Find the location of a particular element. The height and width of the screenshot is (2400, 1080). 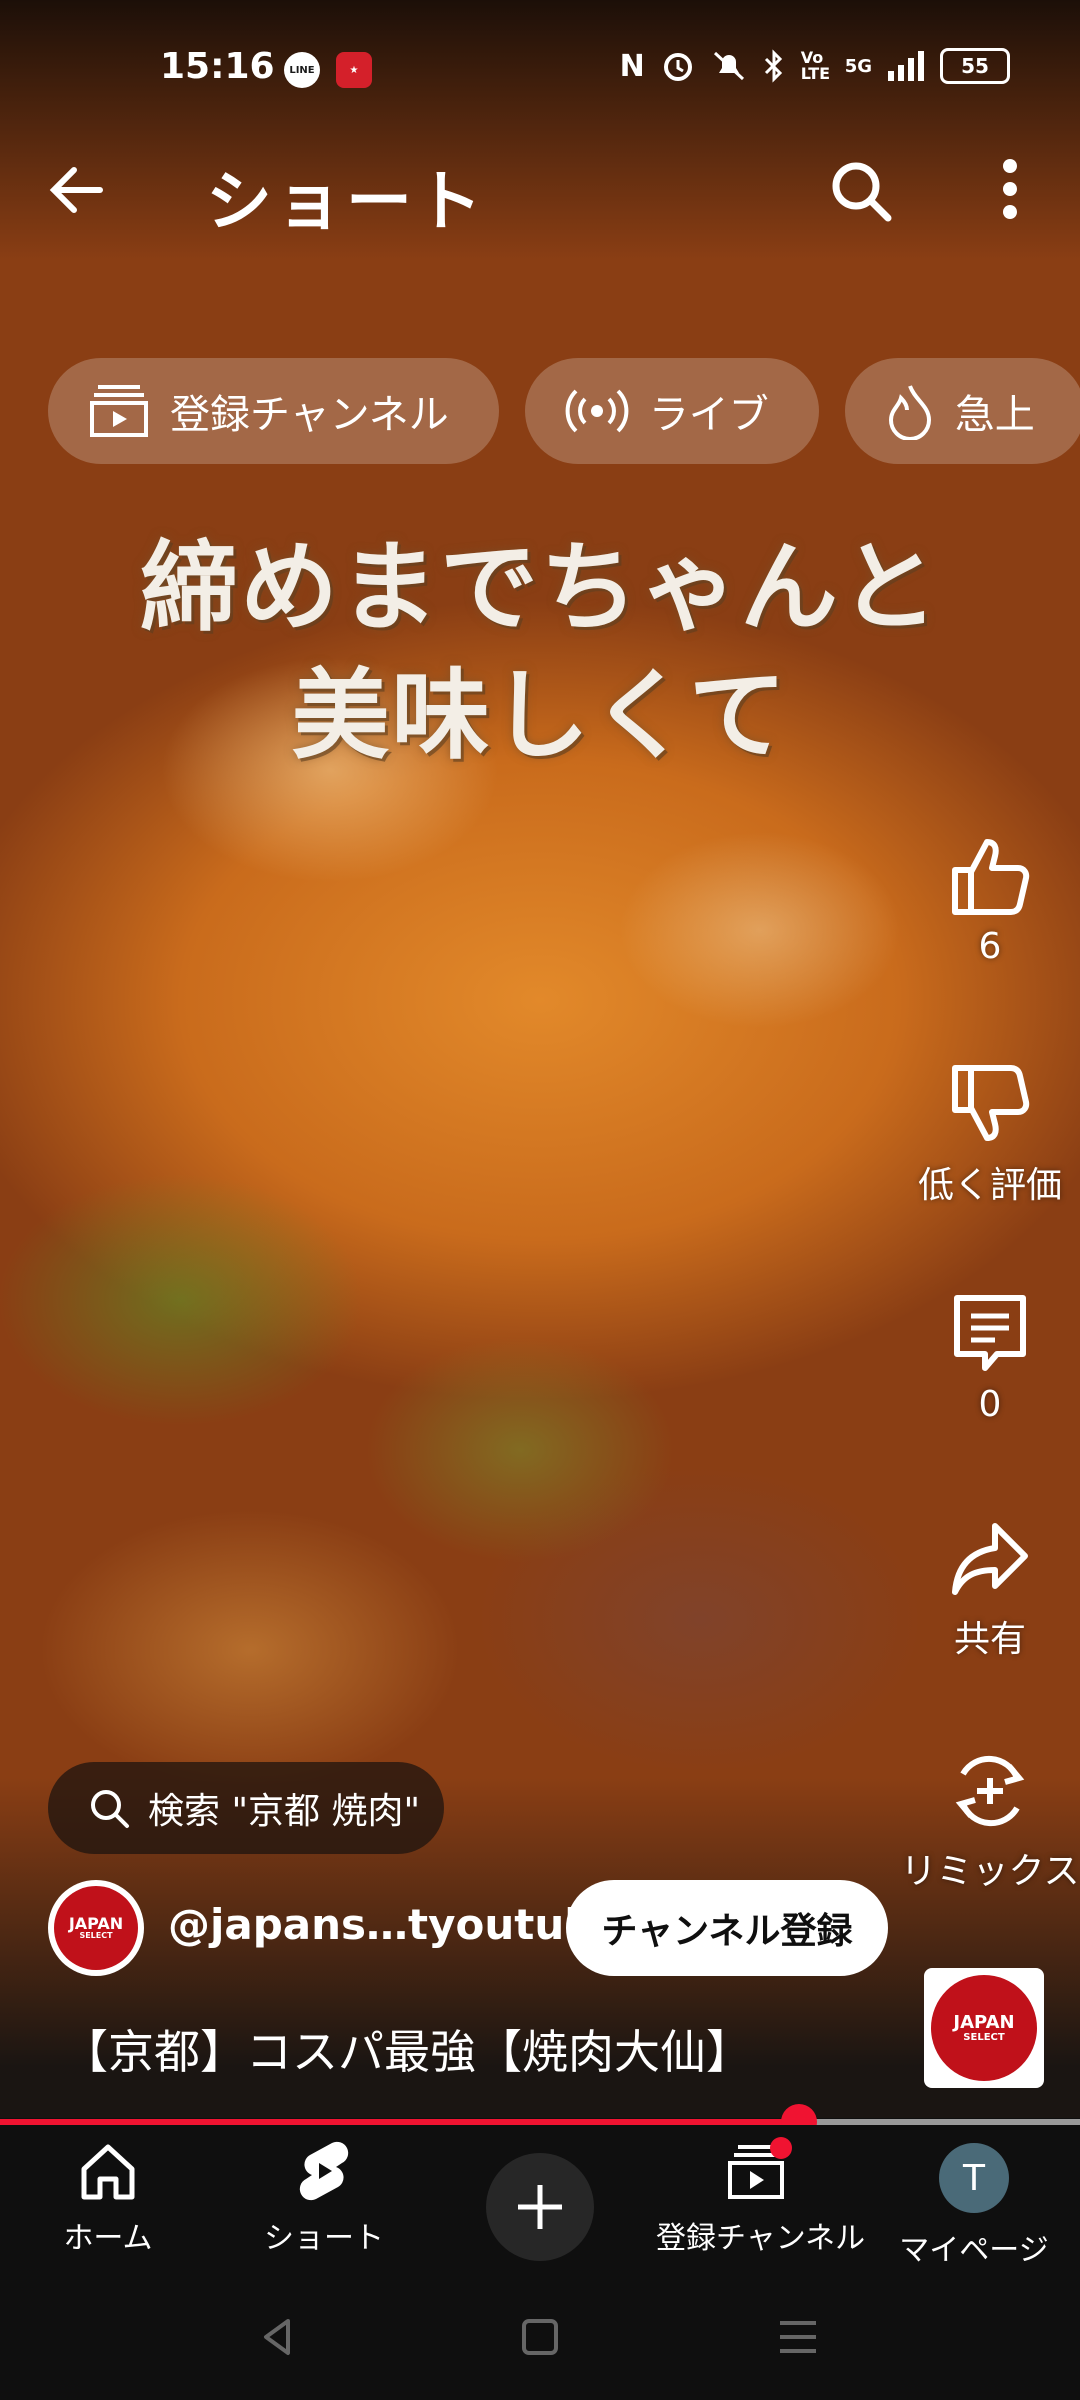

nav-mypage: T マイページ is located at coordinates (974, 2206).